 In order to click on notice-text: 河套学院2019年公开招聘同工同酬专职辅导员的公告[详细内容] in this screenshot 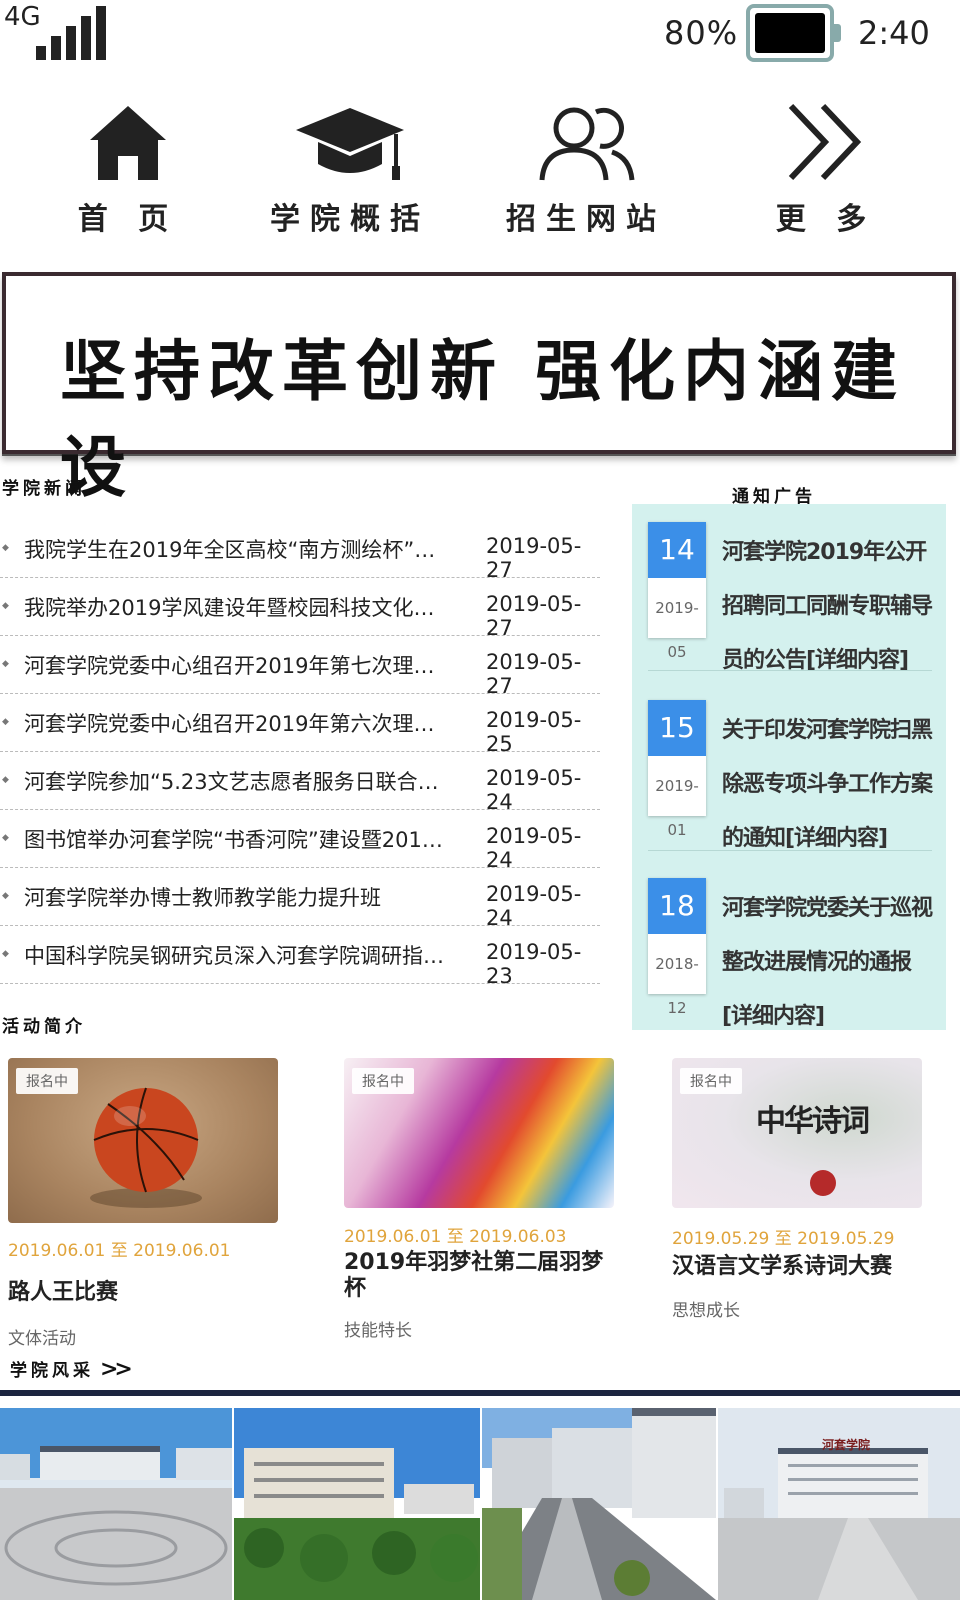, I will do `click(827, 606)`.